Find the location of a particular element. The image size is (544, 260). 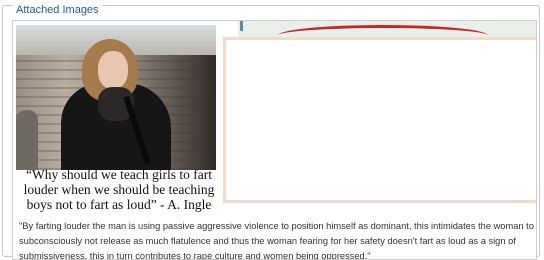

cropped-image-strip is located at coordinates (387, 29).